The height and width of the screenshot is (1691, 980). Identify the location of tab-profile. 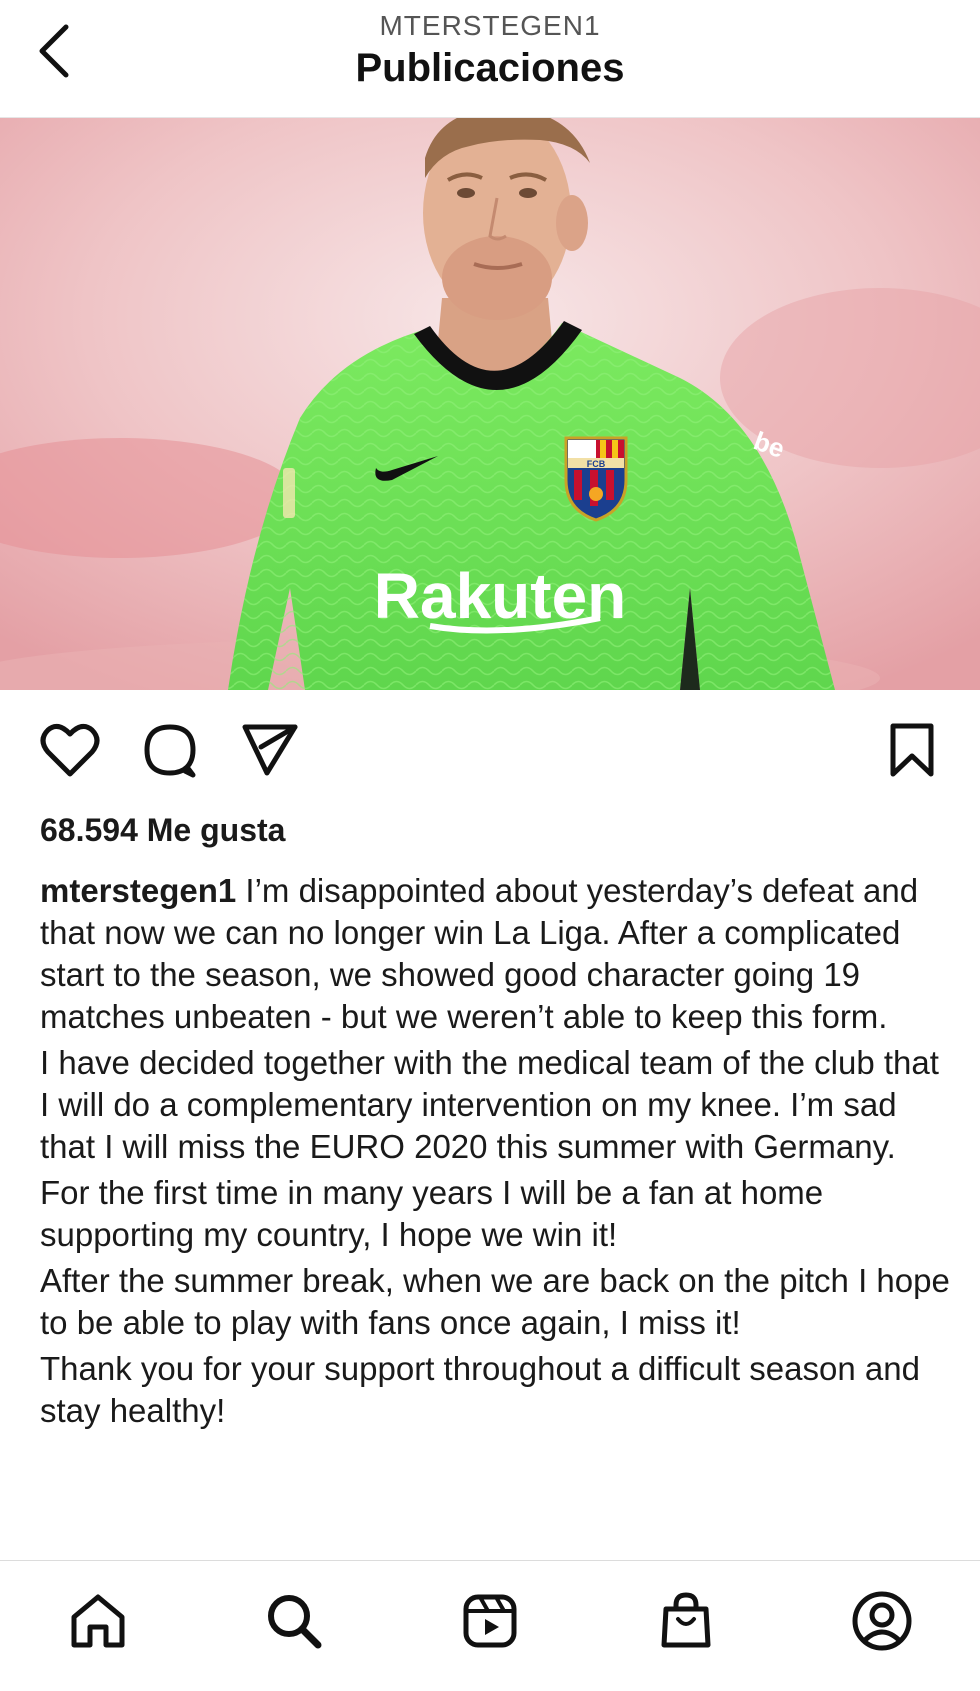
(882, 1623).